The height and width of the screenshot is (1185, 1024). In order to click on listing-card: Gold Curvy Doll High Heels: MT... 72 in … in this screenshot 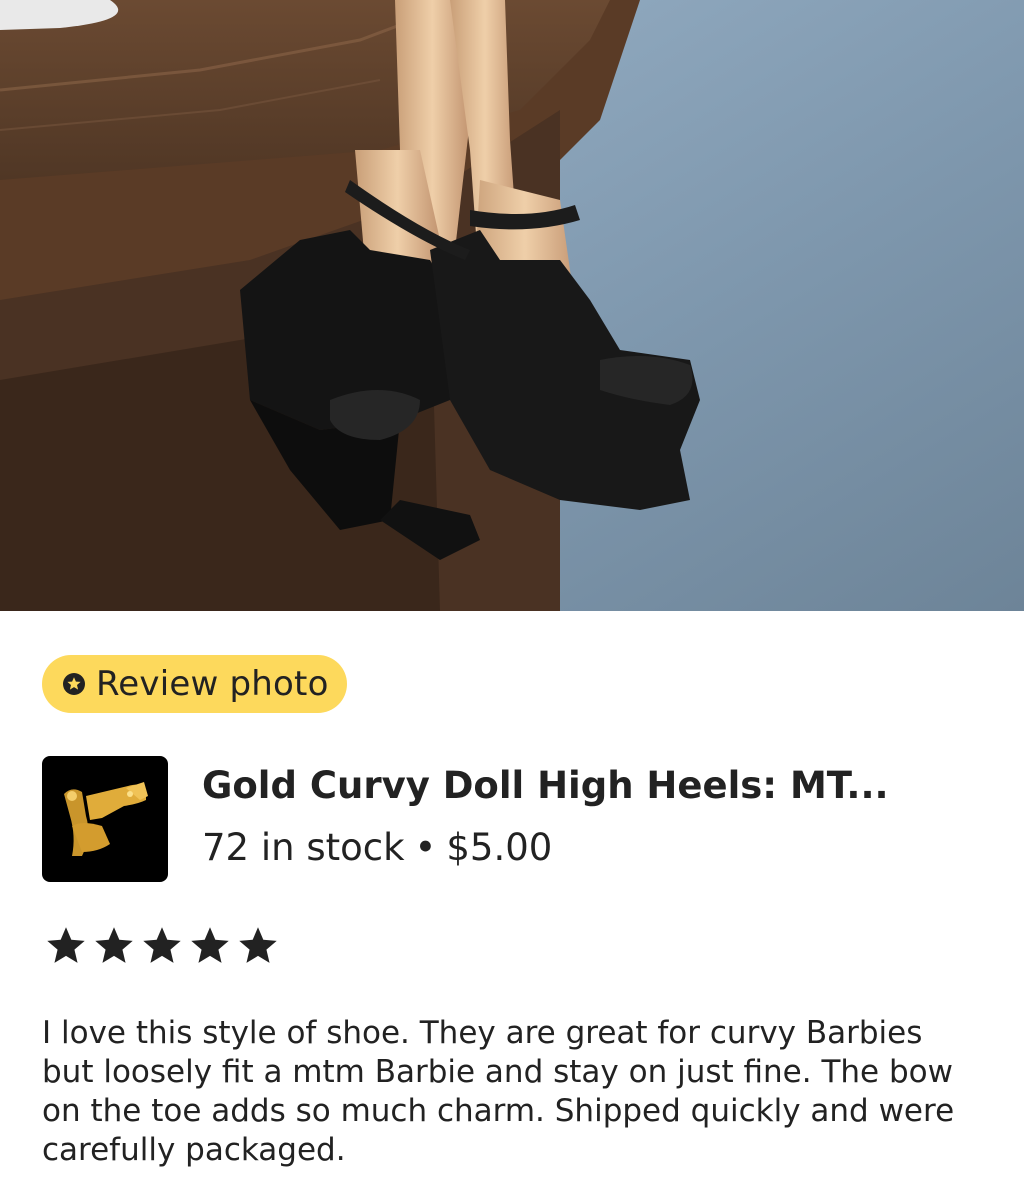, I will do `click(512, 819)`.